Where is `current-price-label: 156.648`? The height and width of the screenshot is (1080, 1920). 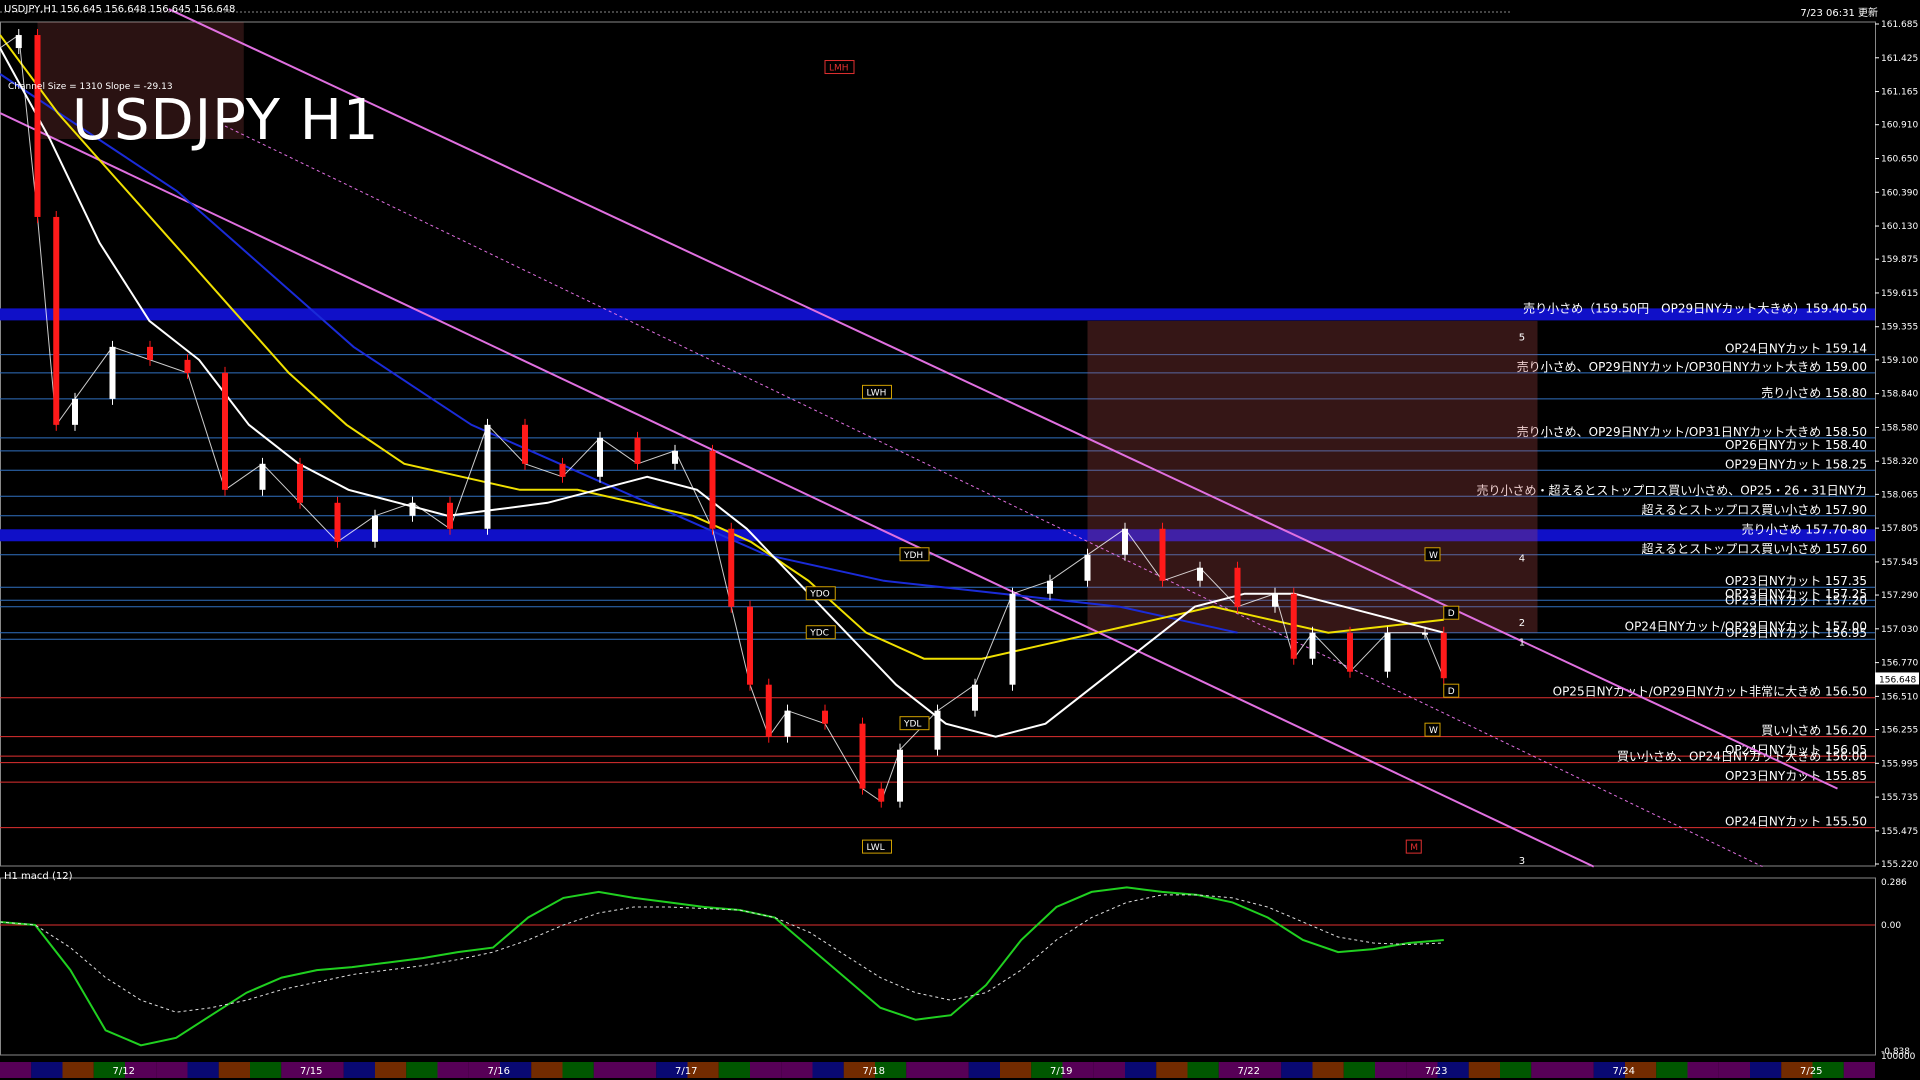
current-price-label: 156.648 is located at coordinates (1897, 680).